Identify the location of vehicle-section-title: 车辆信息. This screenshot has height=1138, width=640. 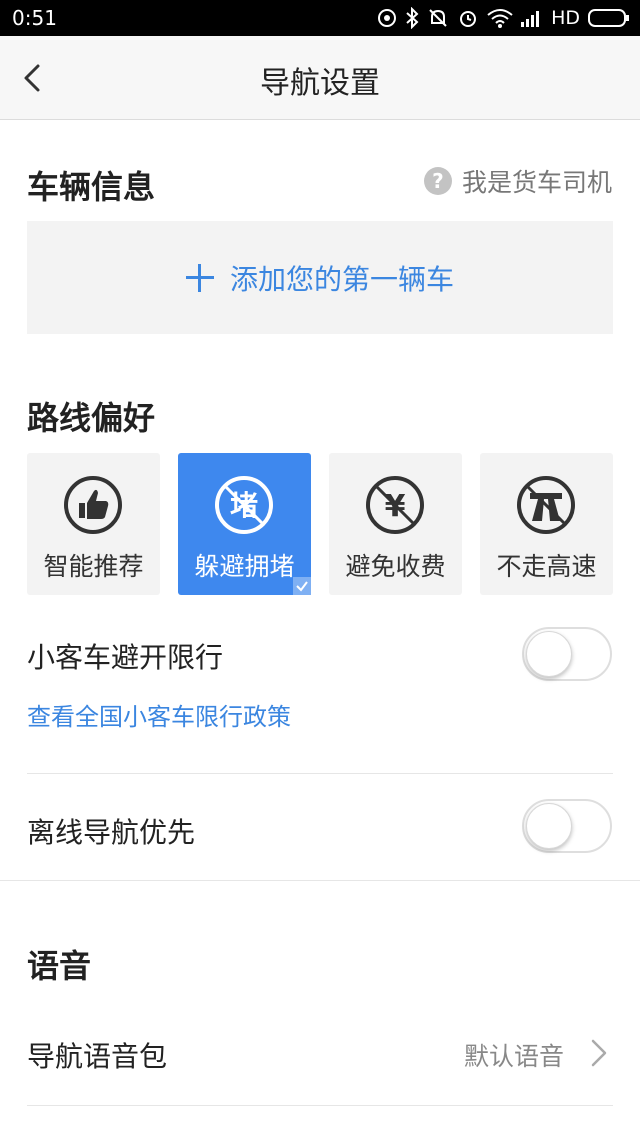
(91, 187).